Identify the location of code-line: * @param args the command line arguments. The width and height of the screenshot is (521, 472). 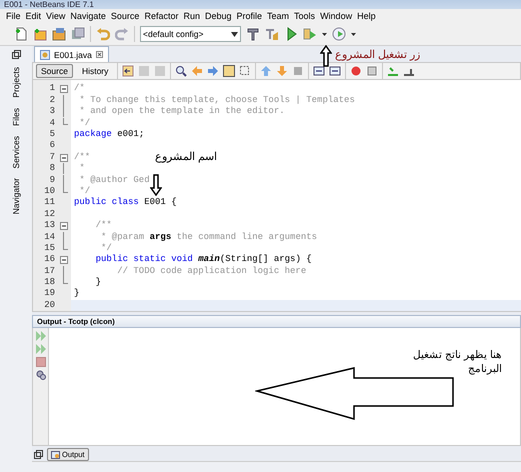
(209, 237).